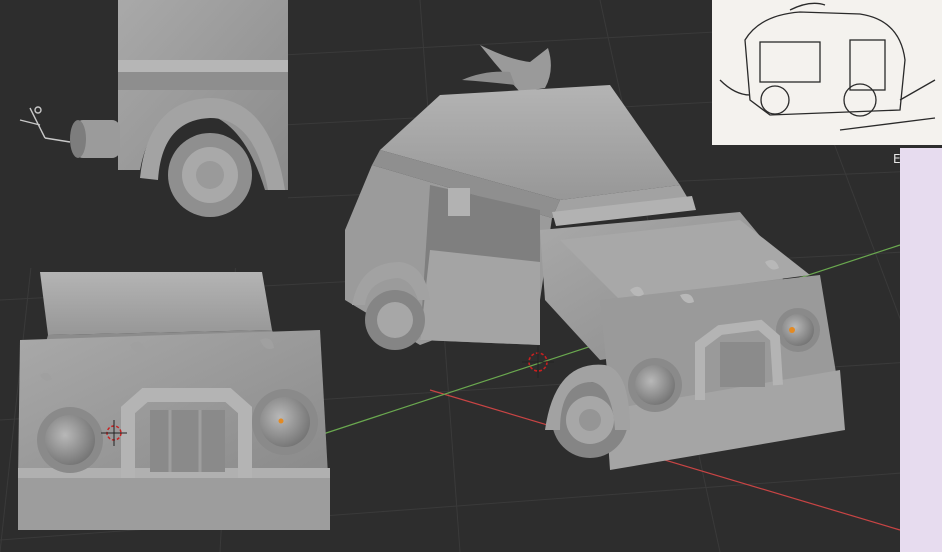 The width and height of the screenshot is (942, 552). What do you see at coordinates (921, 350) in the screenshot?
I see `side-panel` at bounding box center [921, 350].